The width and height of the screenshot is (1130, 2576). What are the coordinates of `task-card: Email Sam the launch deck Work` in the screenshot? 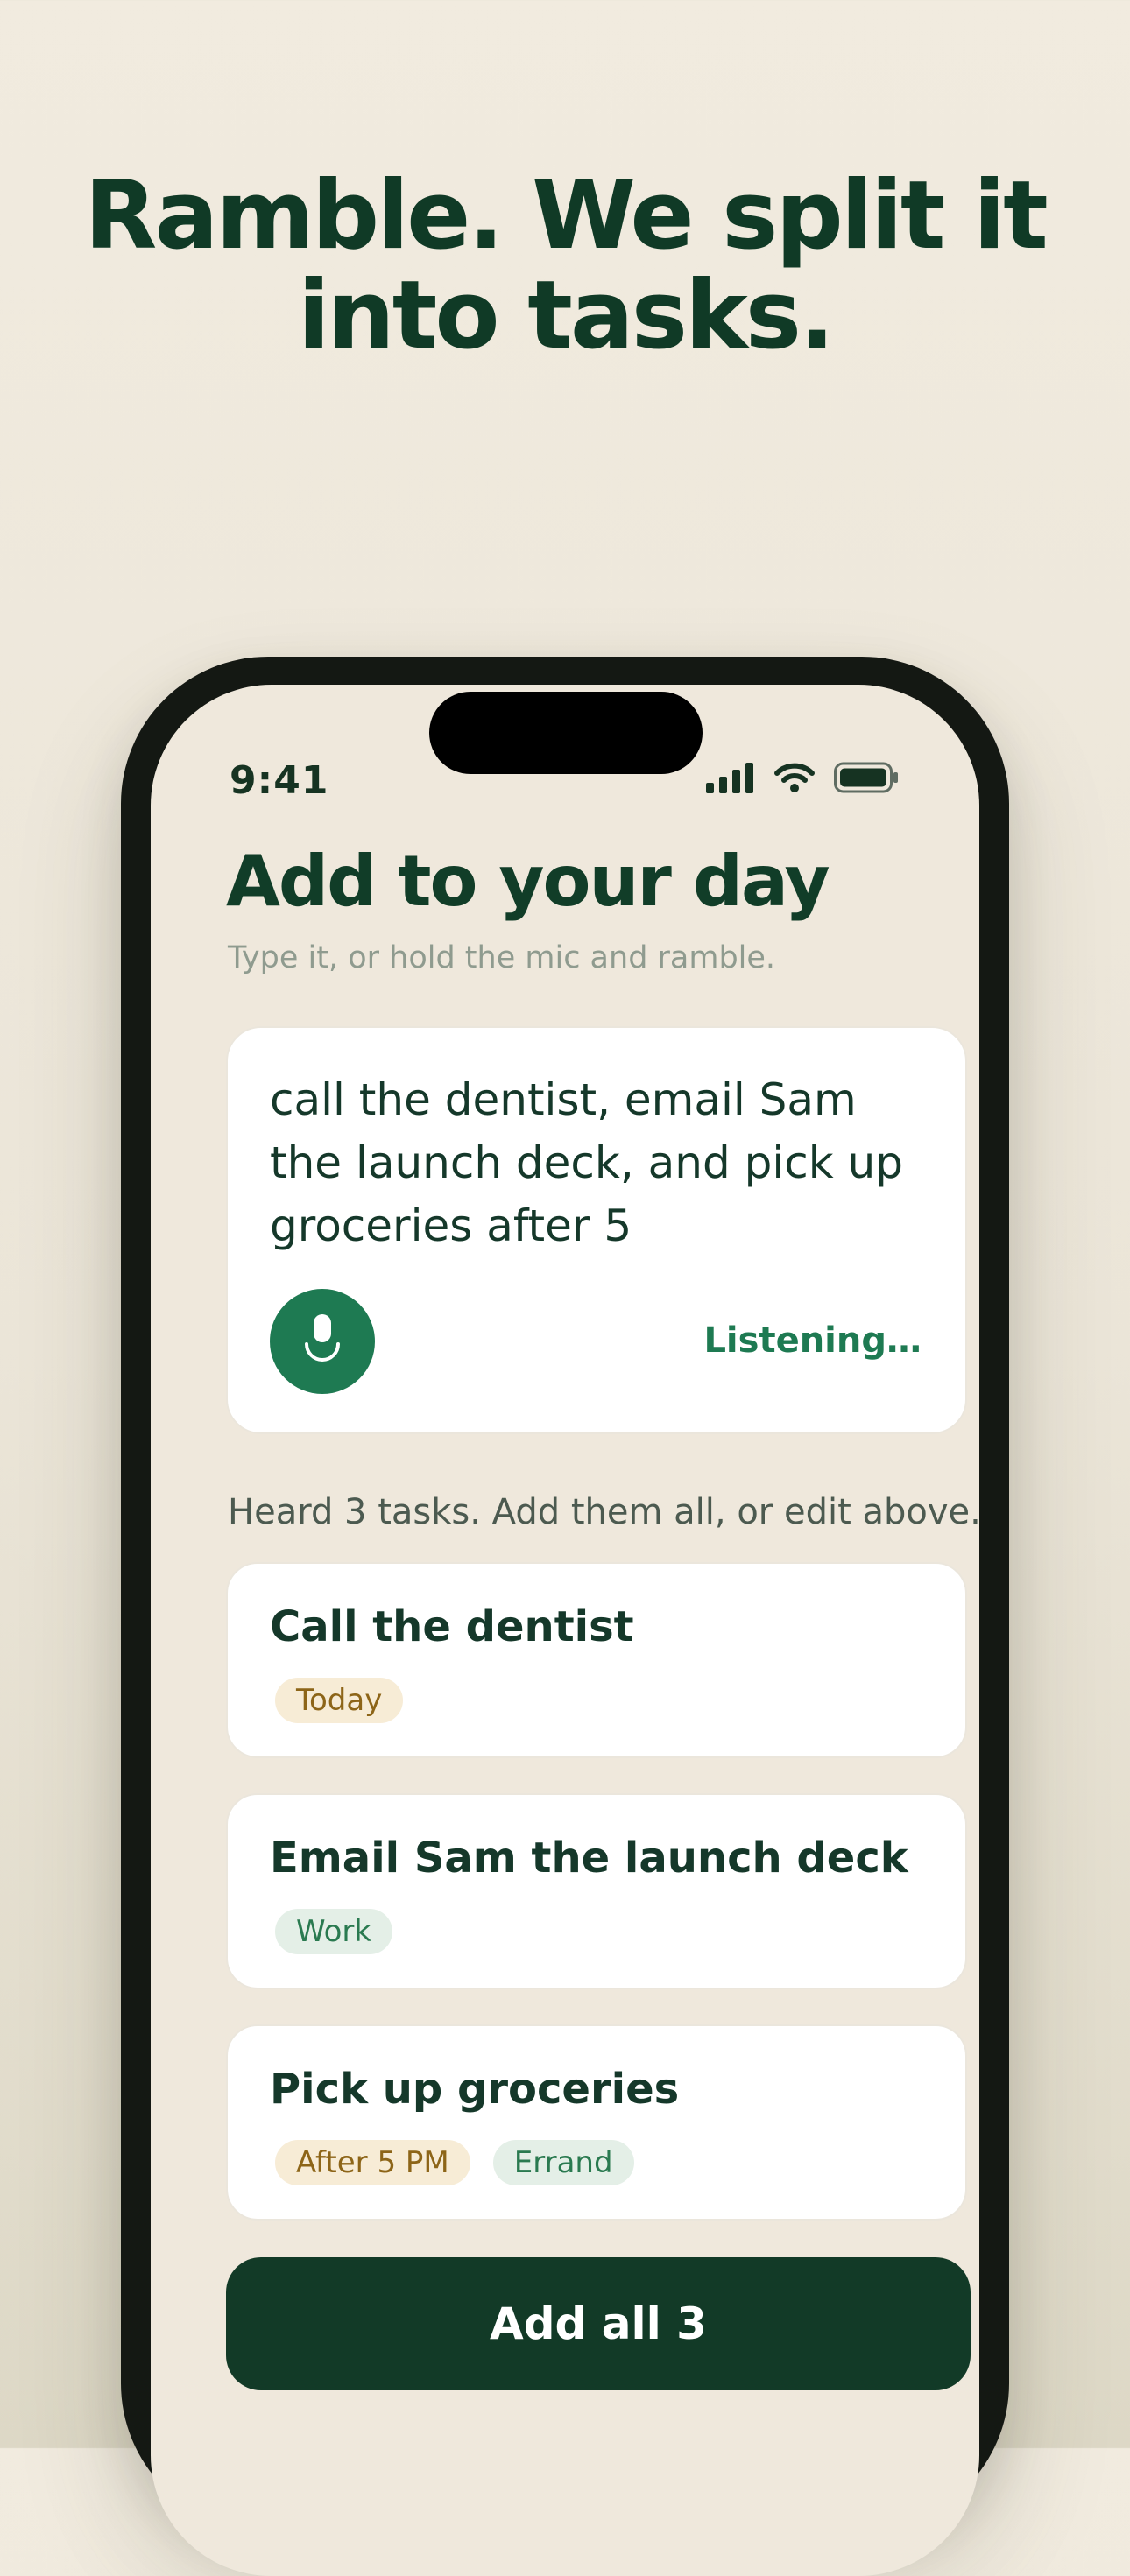 It's located at (596, 1891).